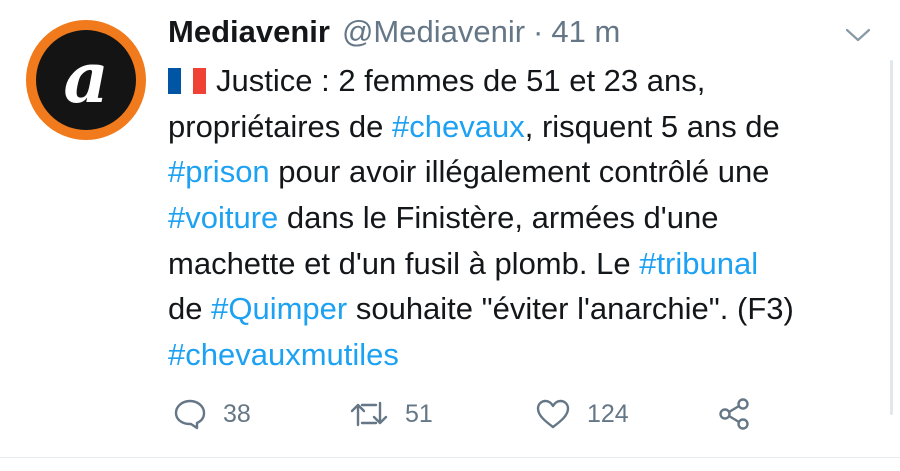 This screenshot has width=900, height=471. Describe the element at coordinates (369, 414) in the screenshot. I see `retweet-icon` at that location.